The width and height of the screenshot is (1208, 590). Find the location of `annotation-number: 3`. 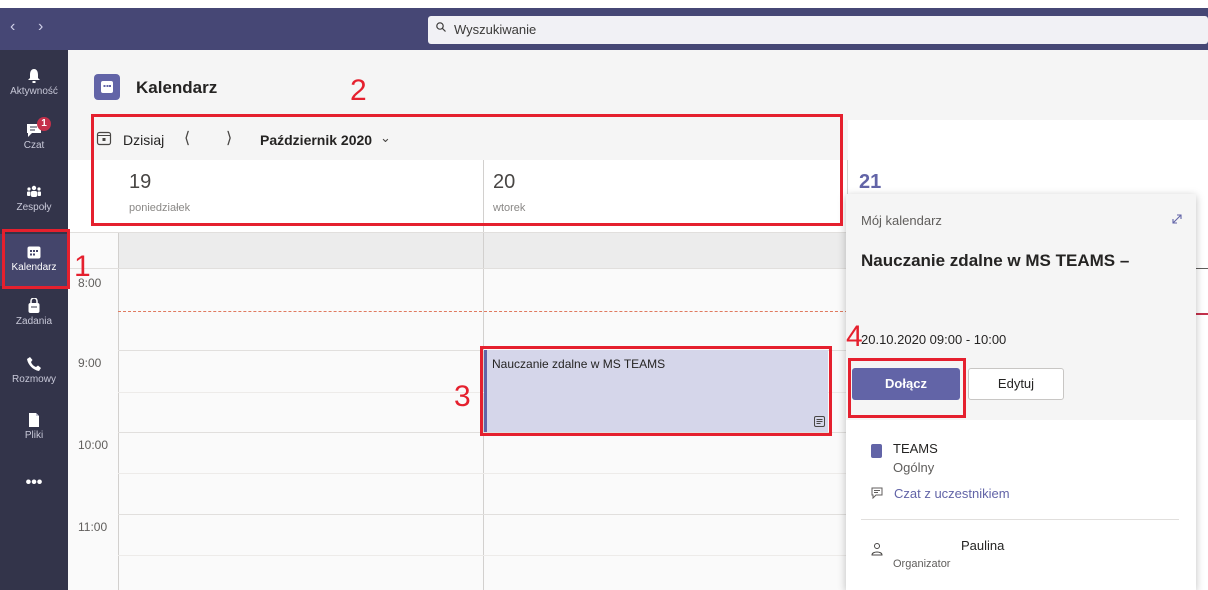

annotation-number: 3 is located at coordinates (462, 396).